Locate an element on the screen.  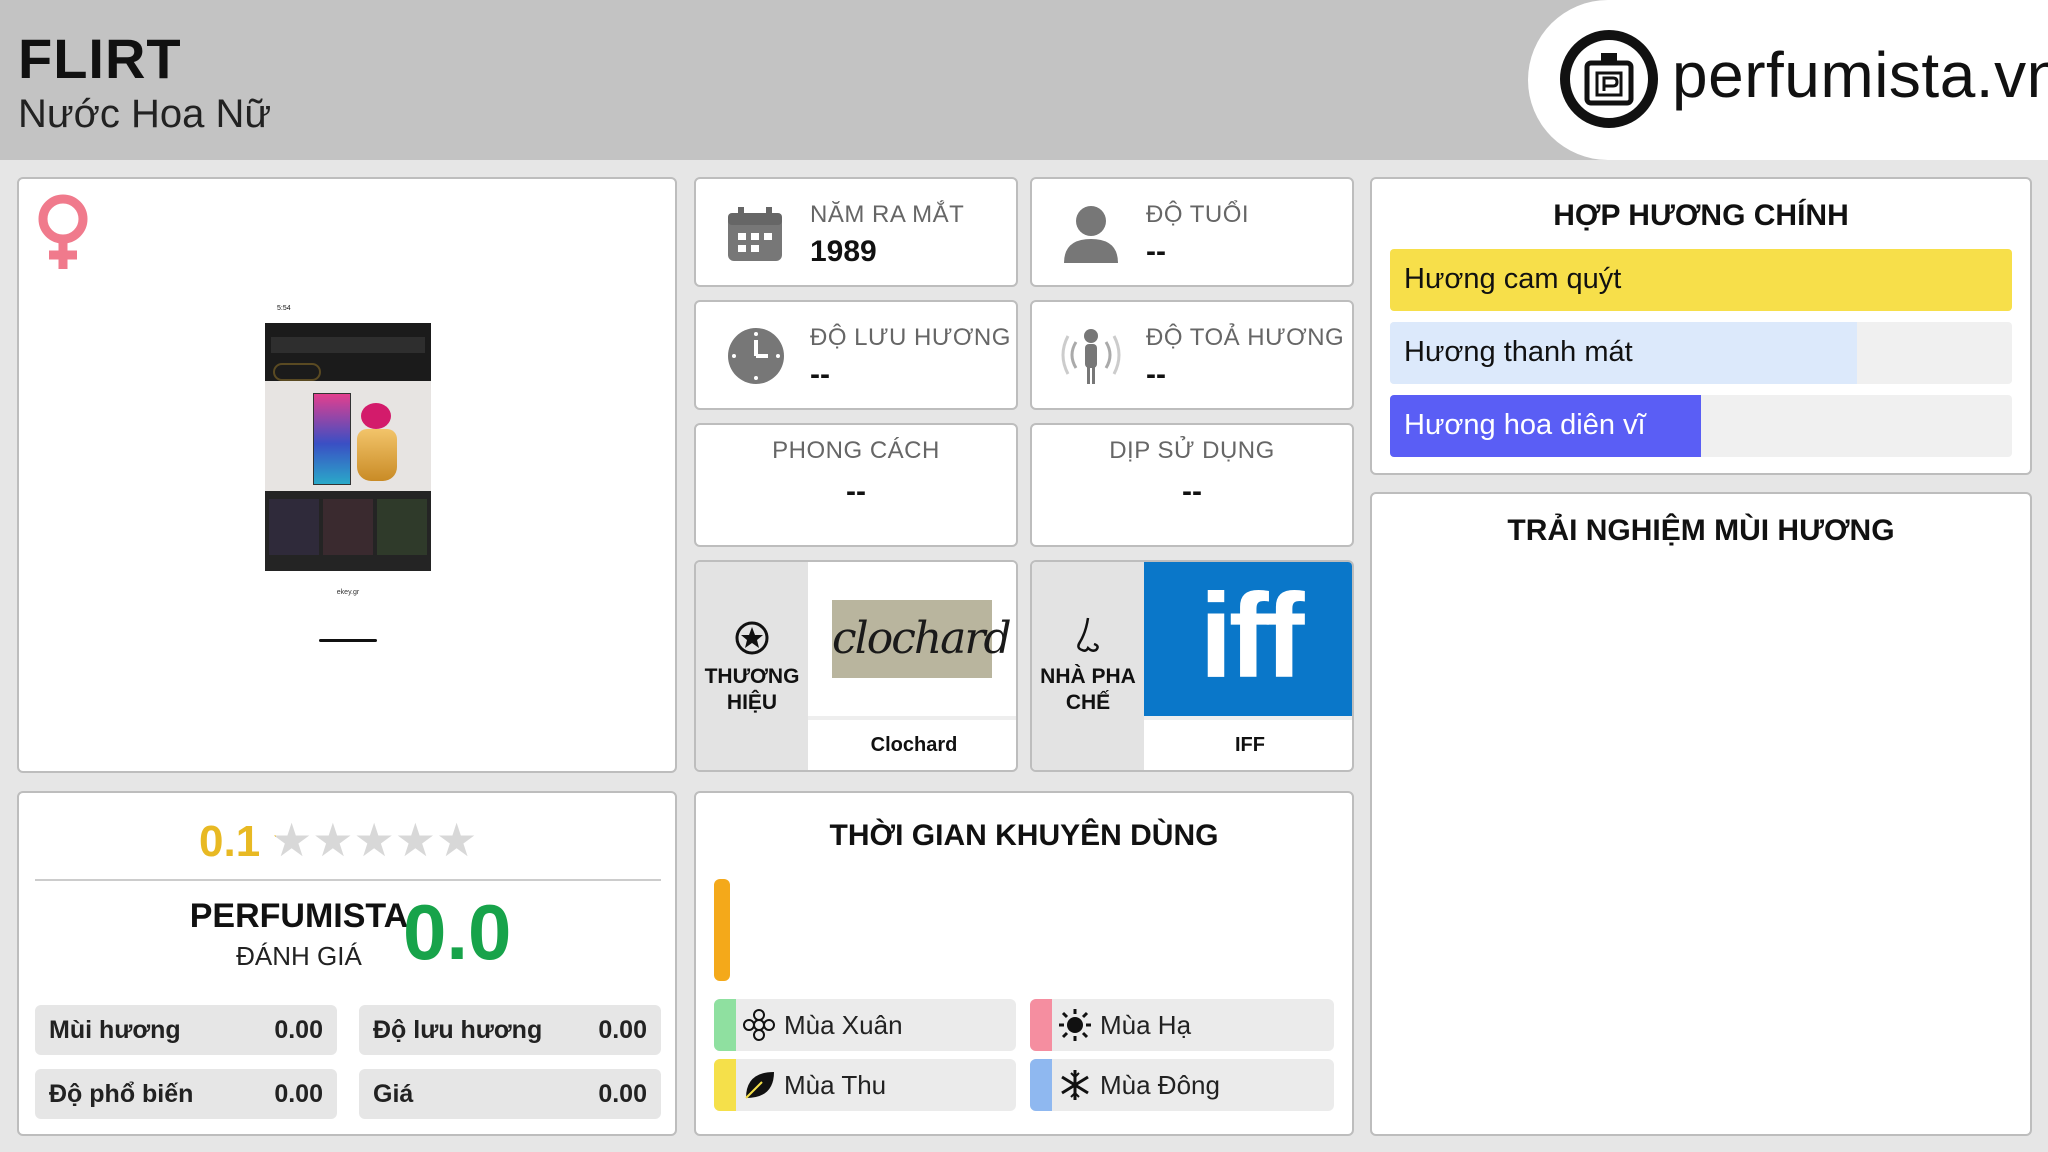
leaf-icon is located at coordinates (759, 1085).